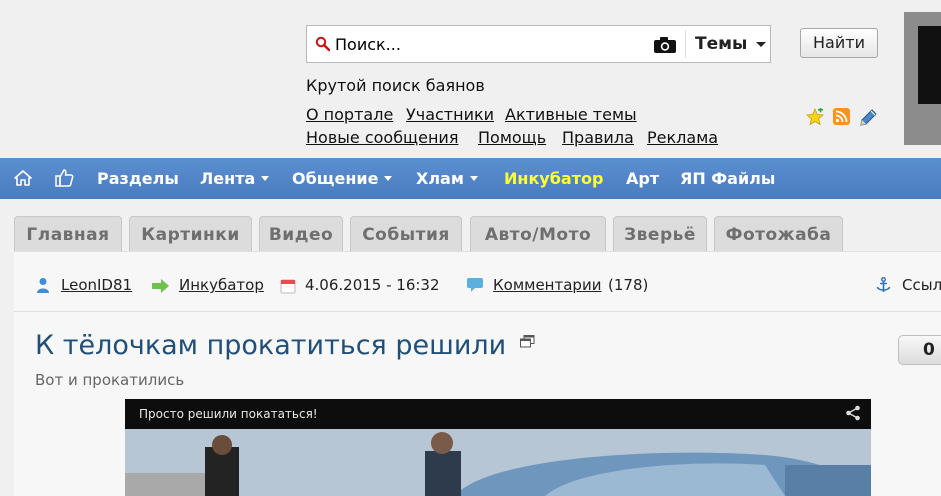  What do you see at coordinates (853, 413) in the screenshot?
I see `share-icon` at bounding box center [853, 413].